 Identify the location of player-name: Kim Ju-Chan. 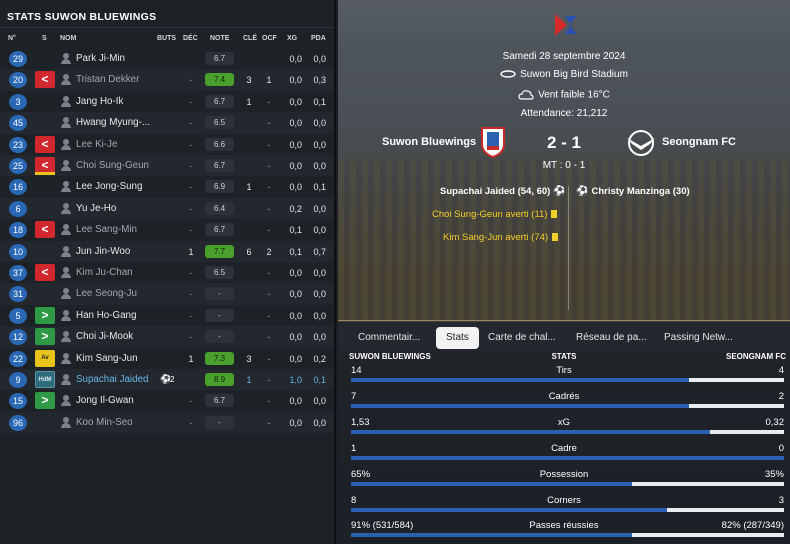
(104, 272).